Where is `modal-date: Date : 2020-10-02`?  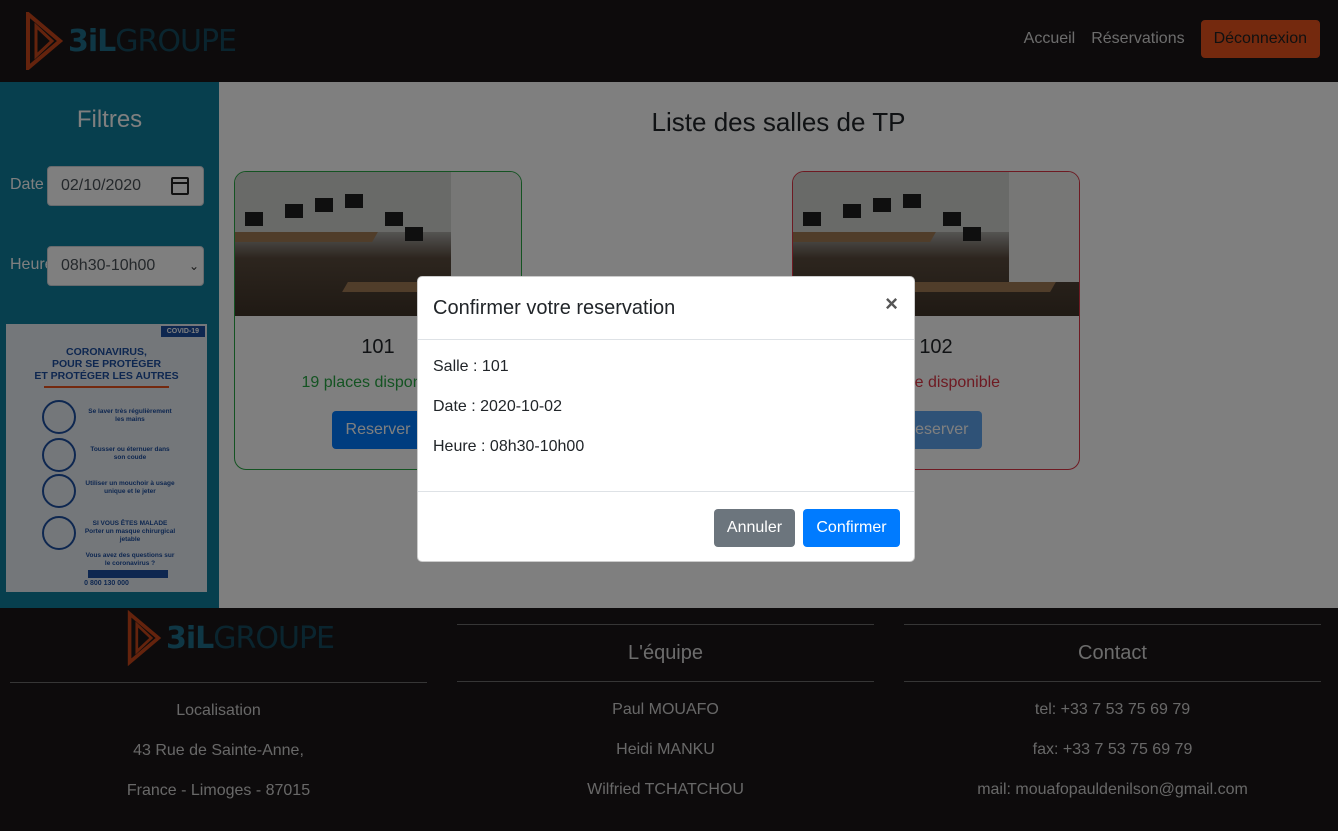 modal-date: Date : 2020-10-02 is located at coordinates (497, 406).